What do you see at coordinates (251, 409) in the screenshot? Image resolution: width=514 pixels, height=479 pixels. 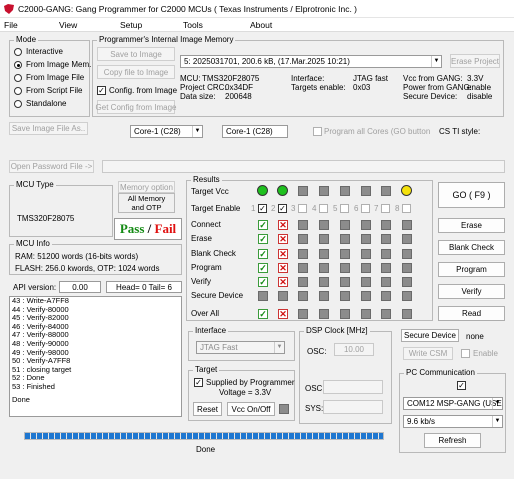 I see `vcc-onoff-button: Vcc On/Off` at bounding box center [251, 409].